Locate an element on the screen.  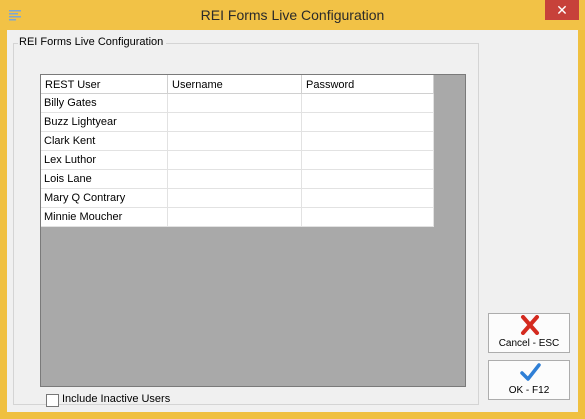
cell-rest-user: Billy Gates is located at coordinates (104, 103).